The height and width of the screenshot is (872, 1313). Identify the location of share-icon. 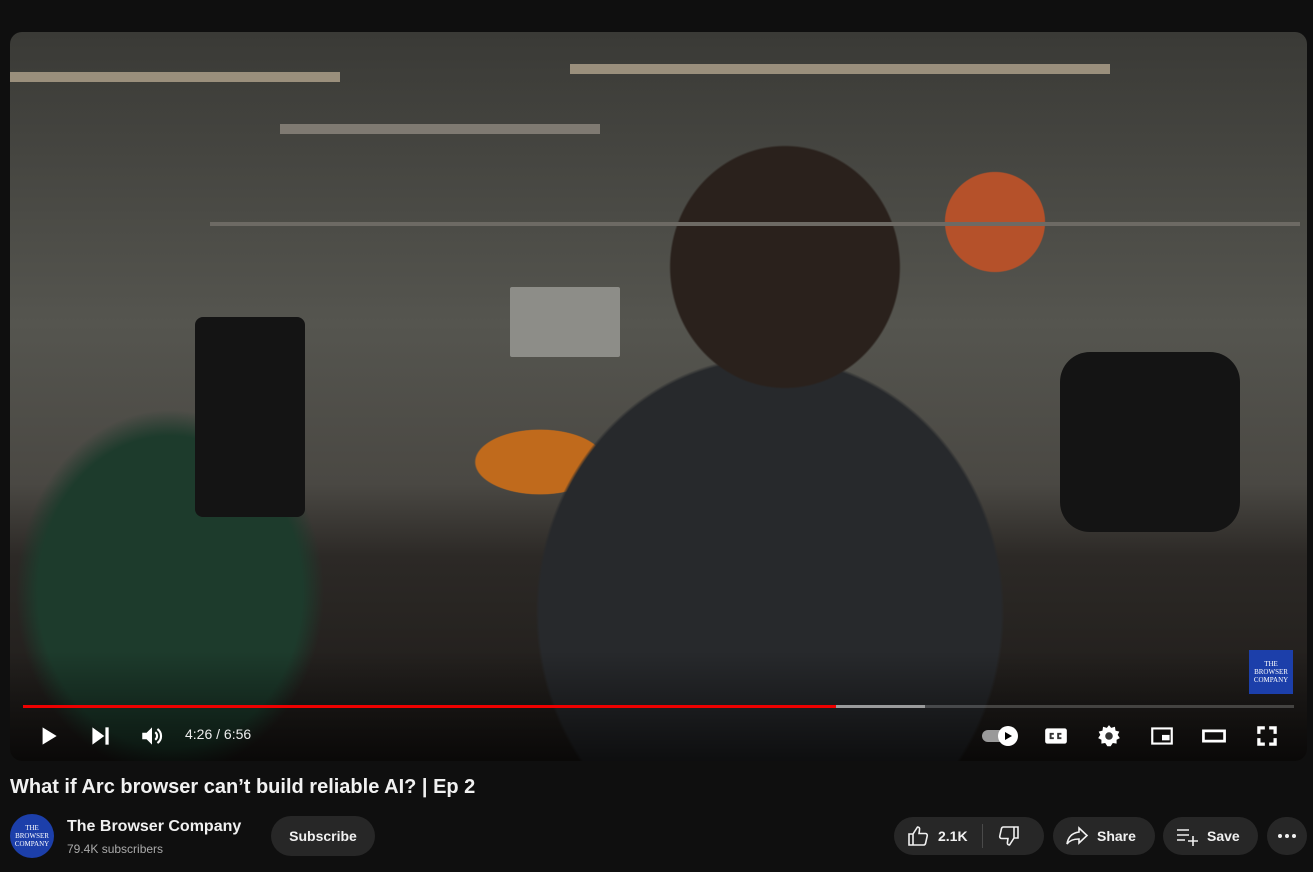
(1077, 835).